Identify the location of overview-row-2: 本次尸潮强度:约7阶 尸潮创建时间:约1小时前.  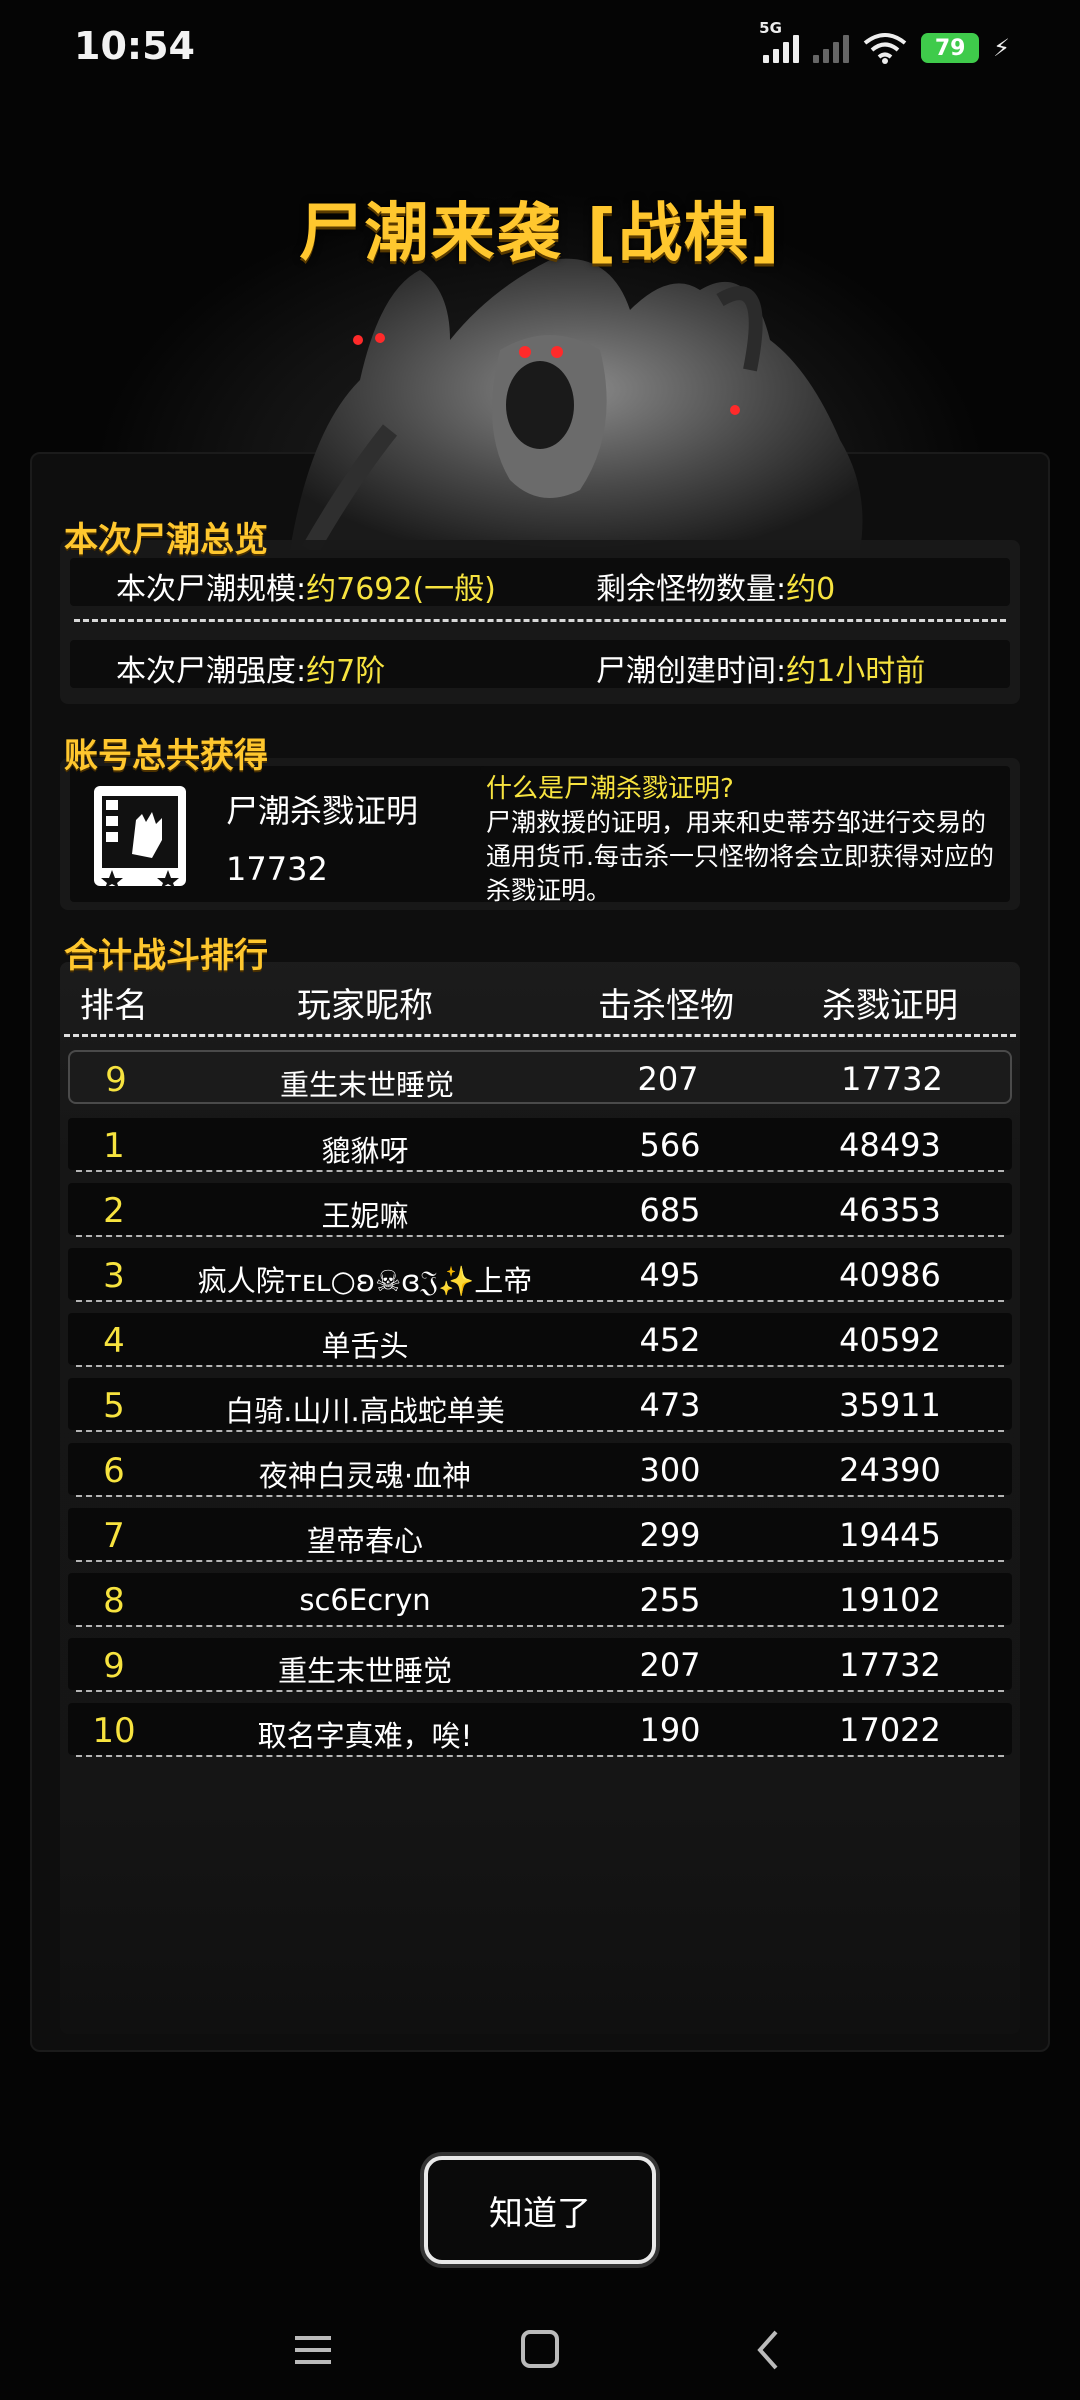
(540, 664).